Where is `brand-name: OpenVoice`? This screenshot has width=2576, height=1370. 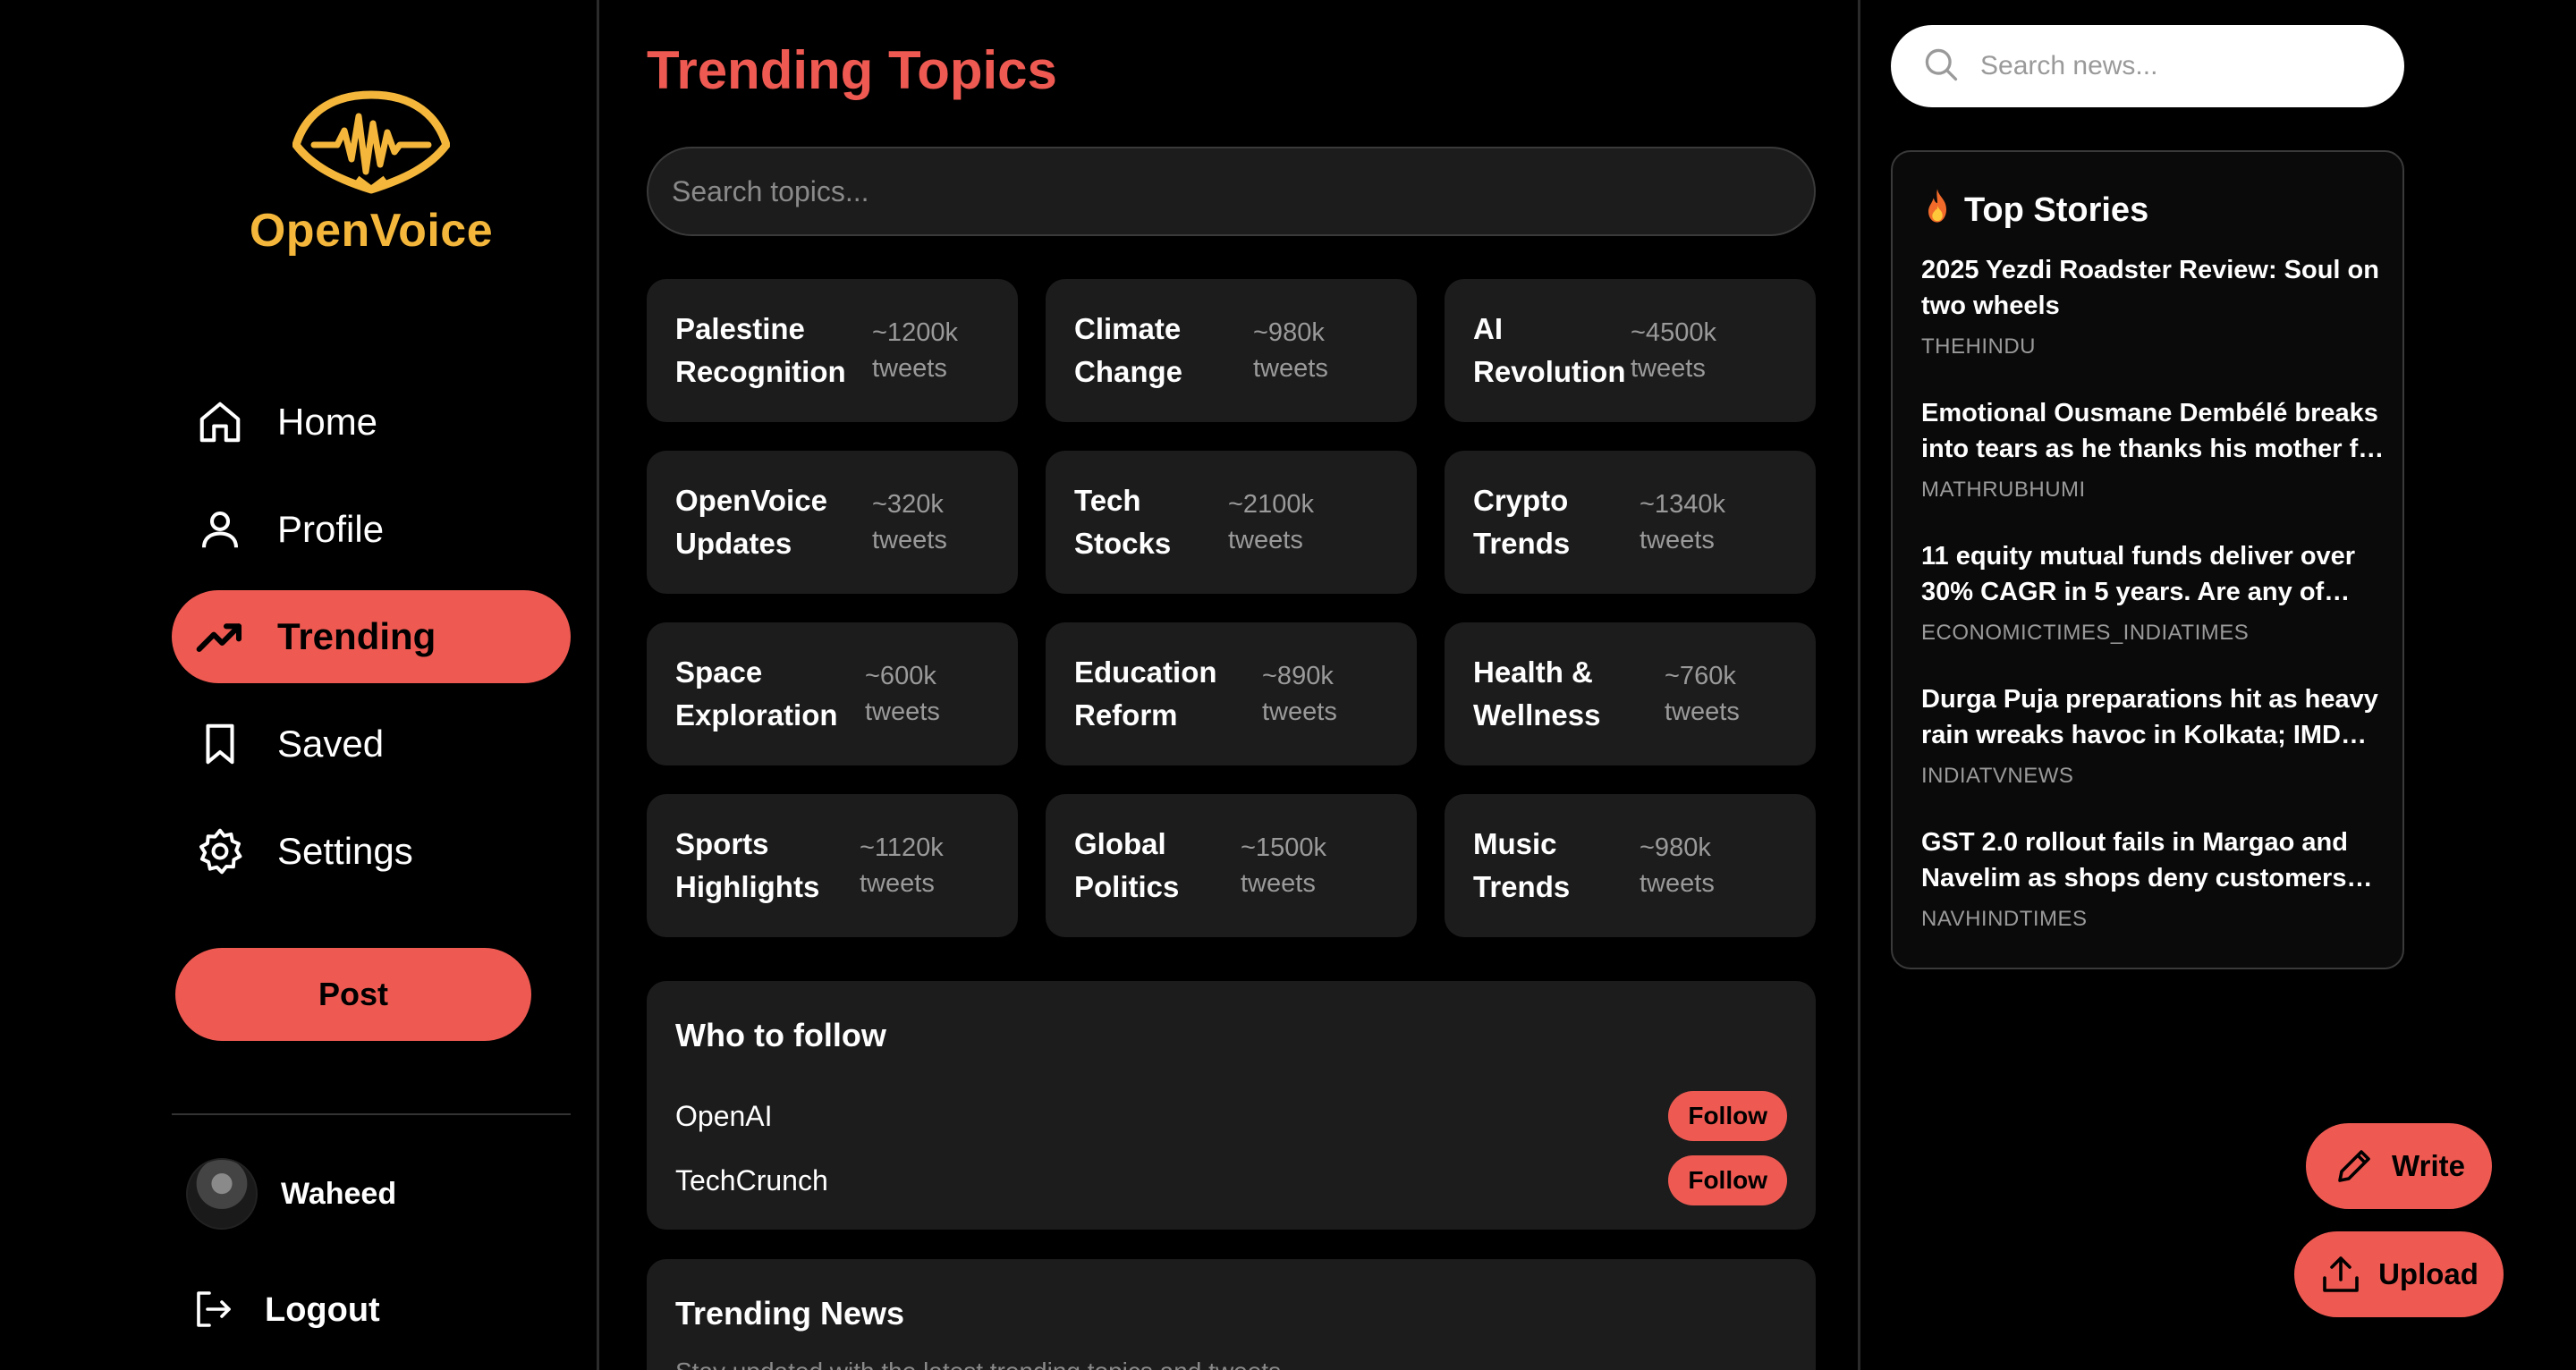 brand-name: OpenVoice is located at coordinates (371, 231).